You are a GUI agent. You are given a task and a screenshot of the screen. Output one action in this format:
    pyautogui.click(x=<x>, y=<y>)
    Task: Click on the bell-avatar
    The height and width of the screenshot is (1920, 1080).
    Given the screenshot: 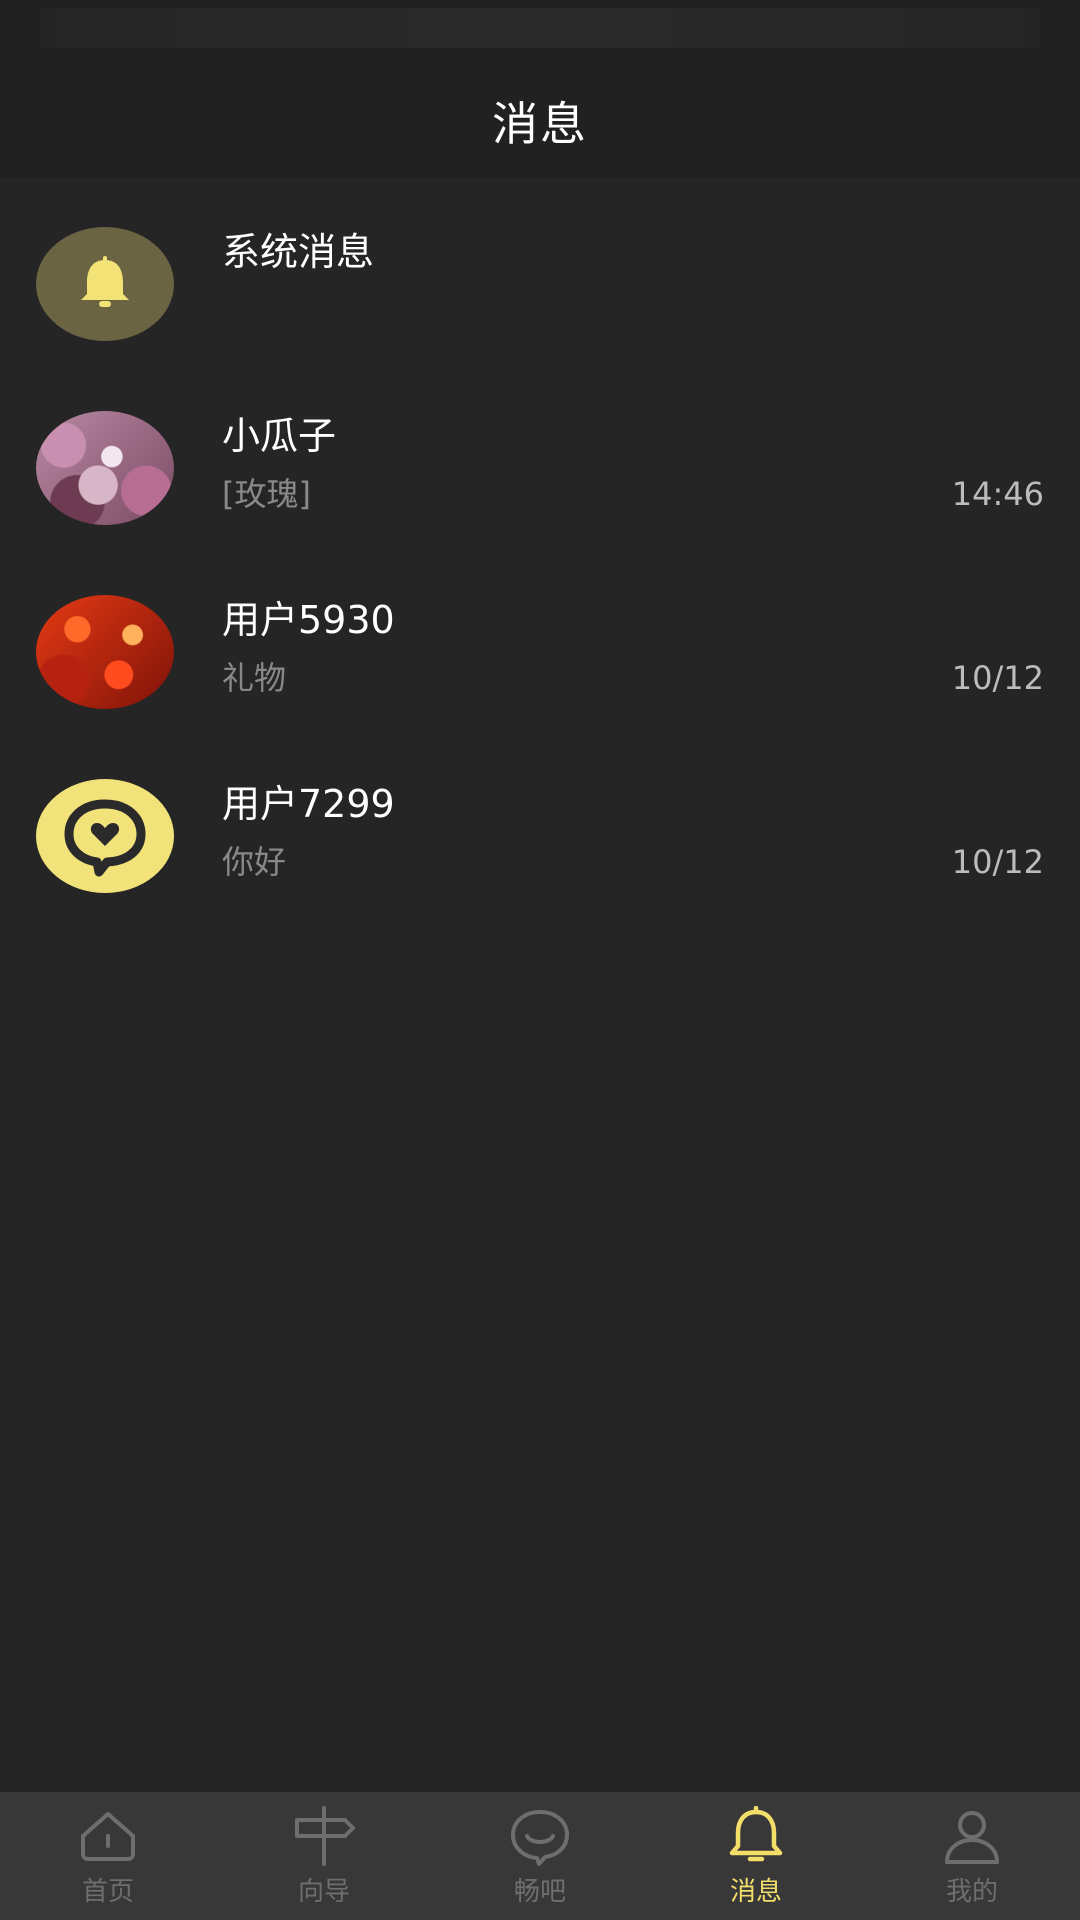 What is the action you would take?
    pyautogui.click(x=105, y=284)
    